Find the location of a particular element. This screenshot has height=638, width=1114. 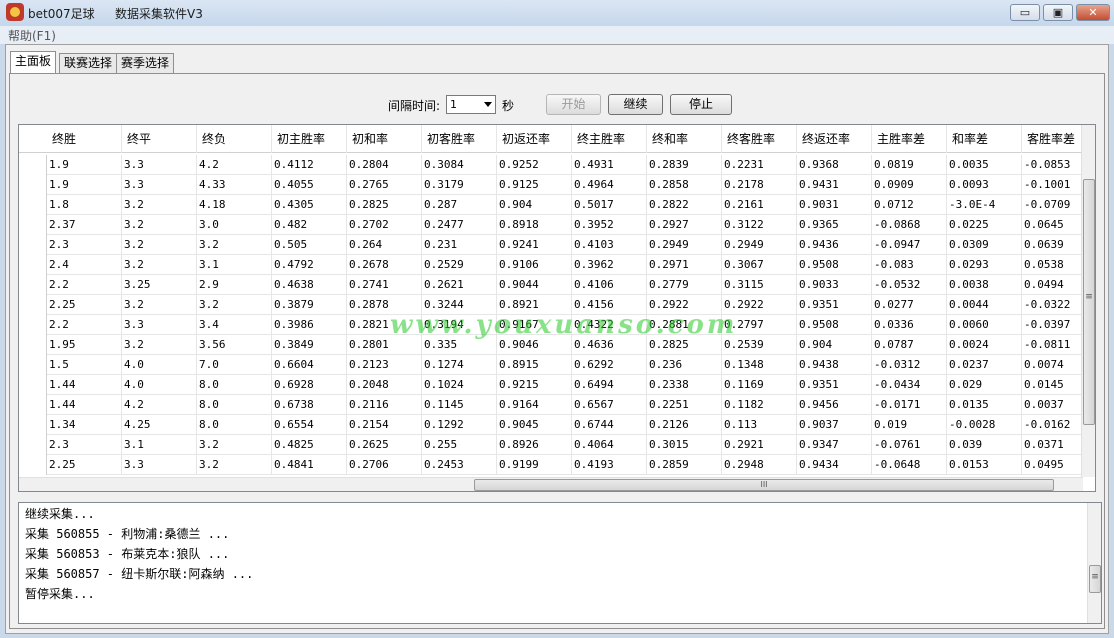

column-header: 终返还率 is located at coordinates (834, 139).